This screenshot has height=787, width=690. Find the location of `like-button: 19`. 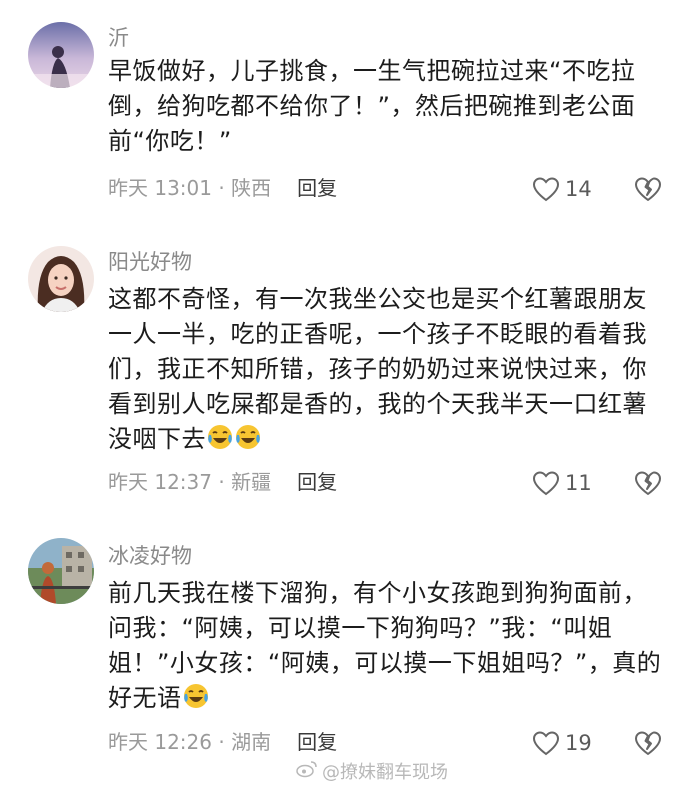

like-button: 19 is located at coordinates (562, 743).